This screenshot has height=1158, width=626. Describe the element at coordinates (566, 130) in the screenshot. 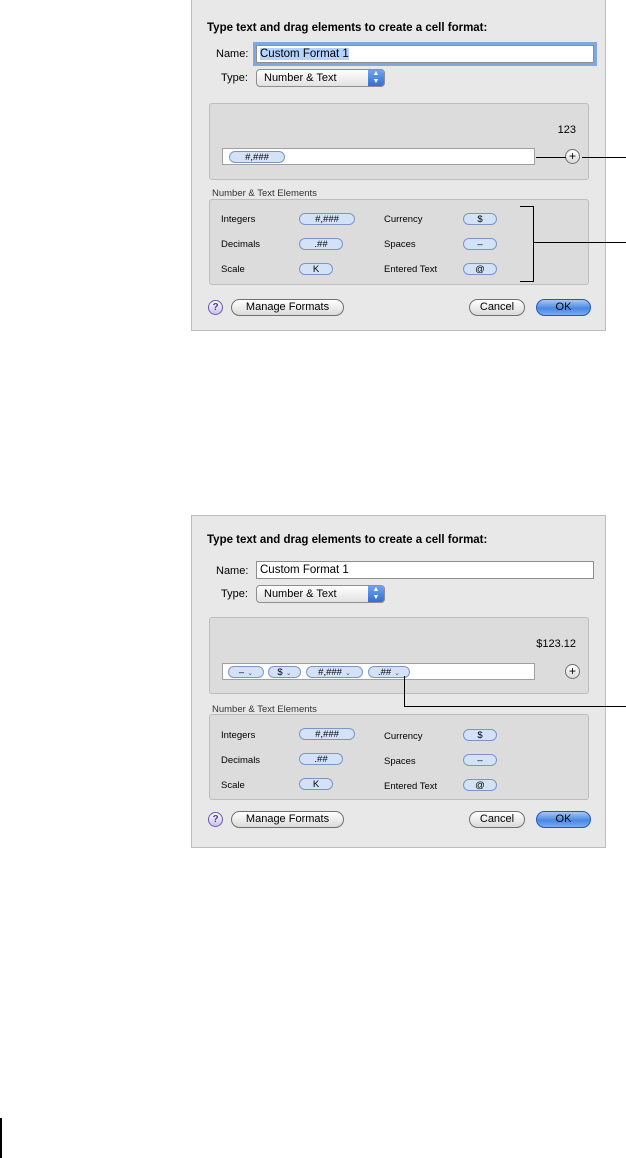

I see `preview-value: 123` at that location.